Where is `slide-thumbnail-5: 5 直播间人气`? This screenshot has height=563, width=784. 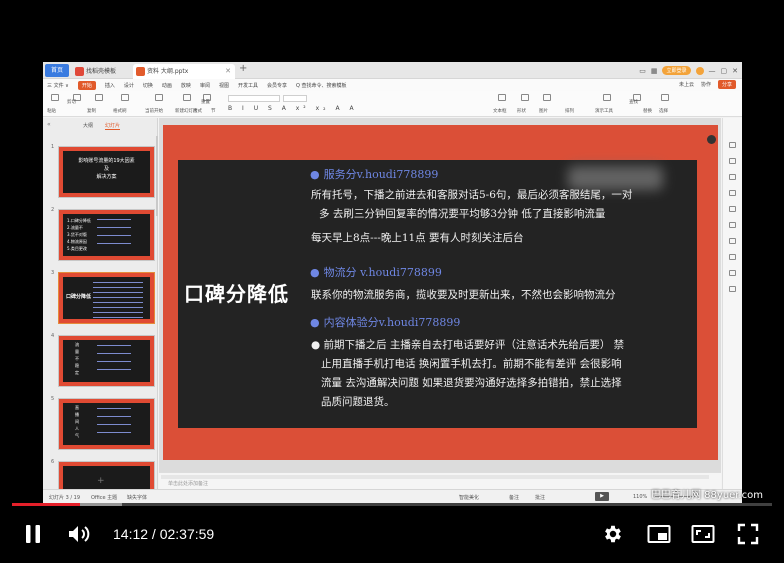 slide-thumbnail-5: 5 直播间人气 is located at coordinates (100, 424).